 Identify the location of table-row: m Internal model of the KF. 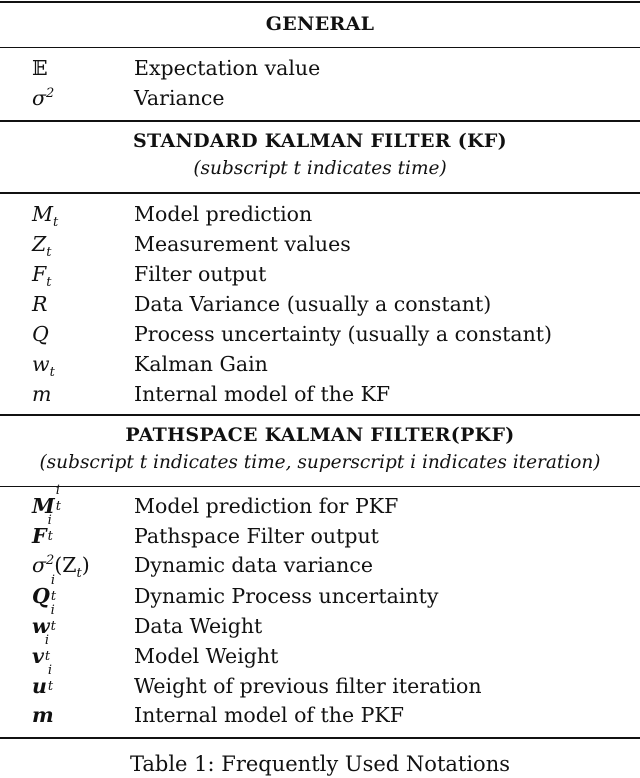
(320, 397).